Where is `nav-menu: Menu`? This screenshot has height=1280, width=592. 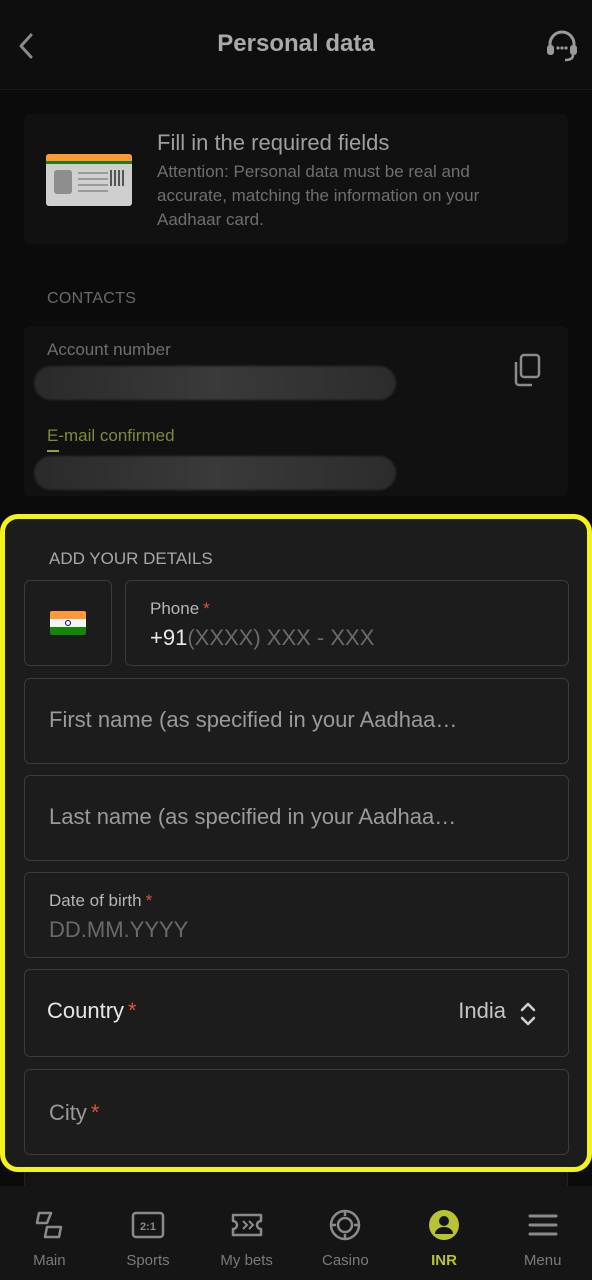
nav-menu: Menu is located at coordinates (542, 1233).